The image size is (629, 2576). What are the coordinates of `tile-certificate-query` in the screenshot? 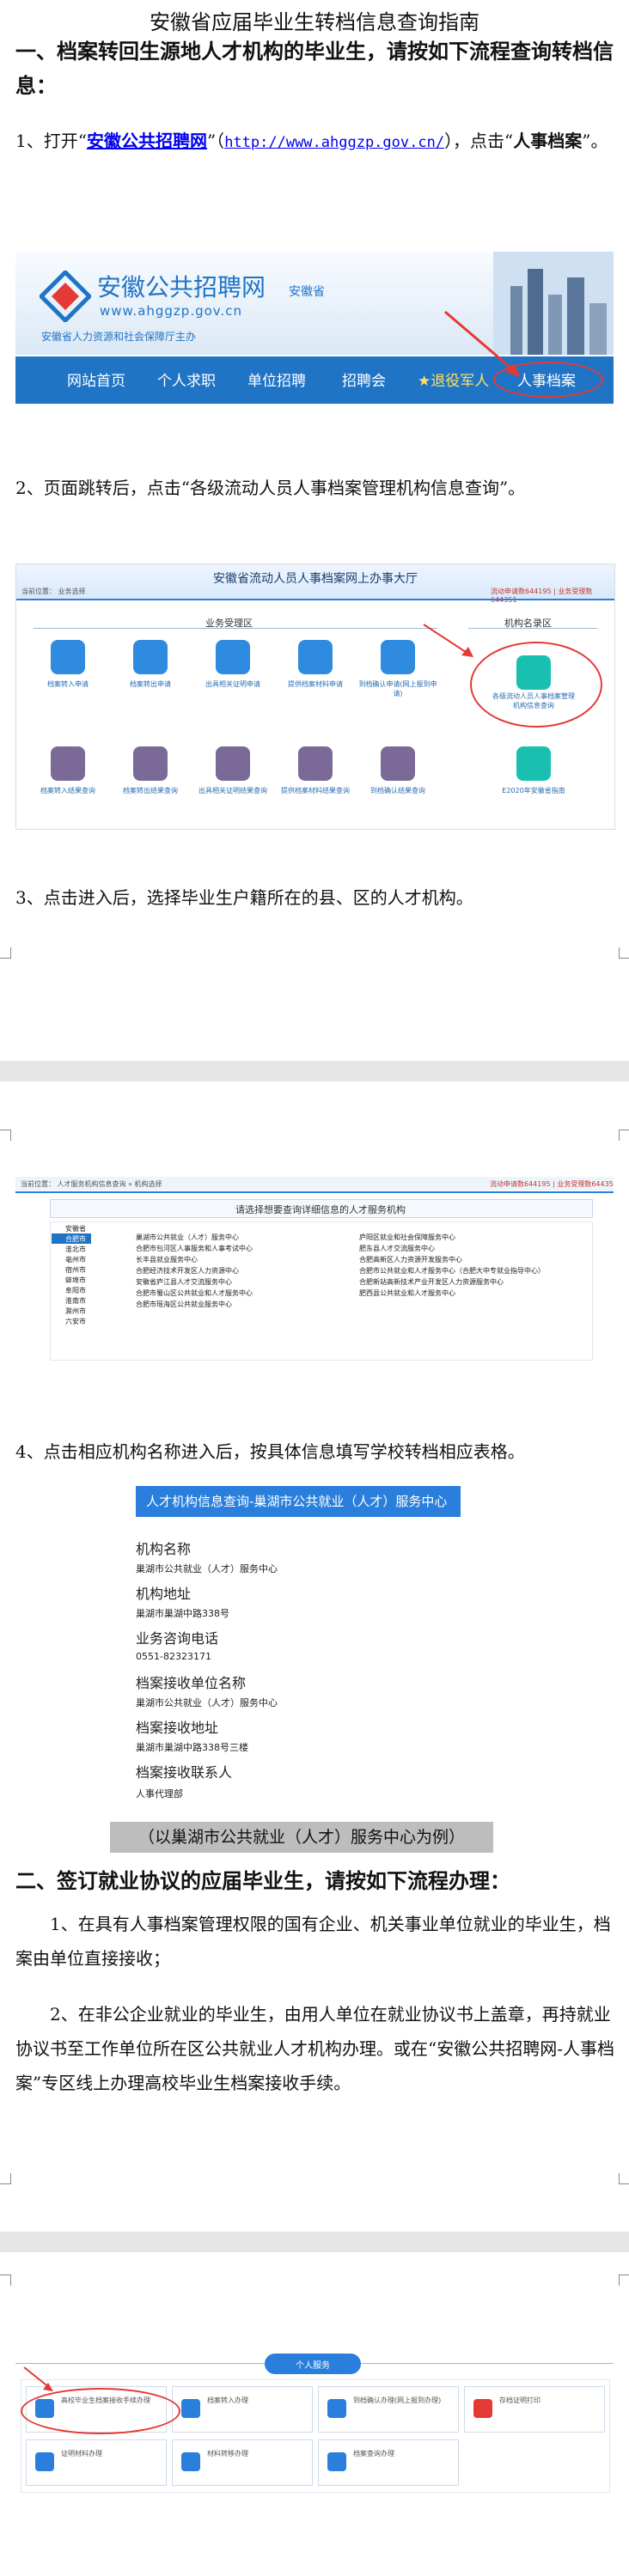 It's located at (233, 763).